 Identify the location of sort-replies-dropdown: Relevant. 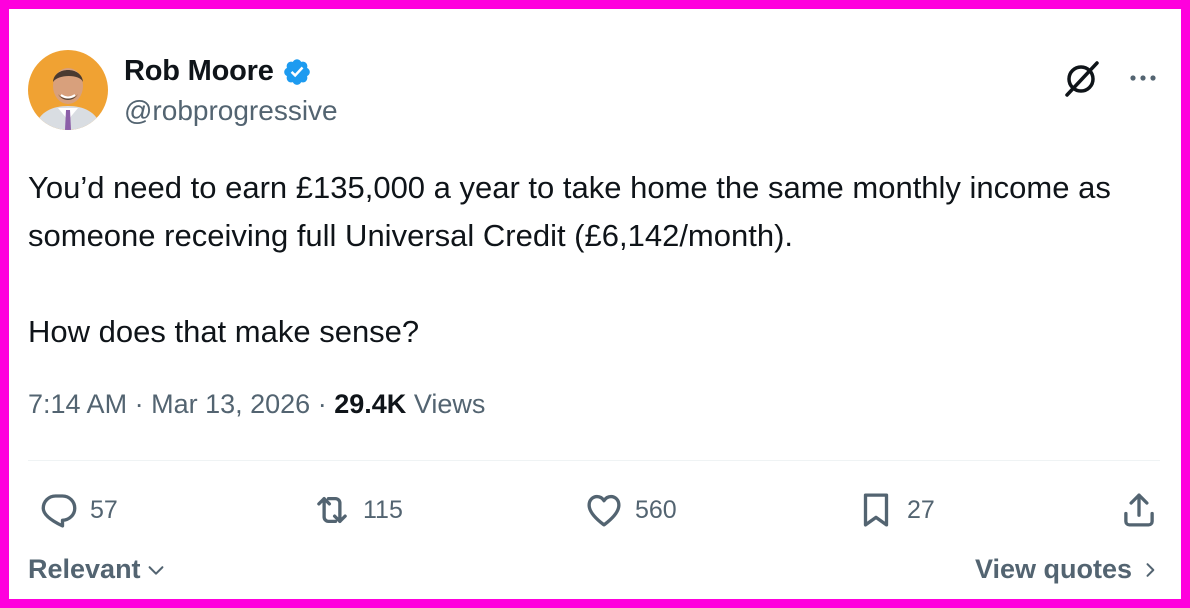
(97, 569).